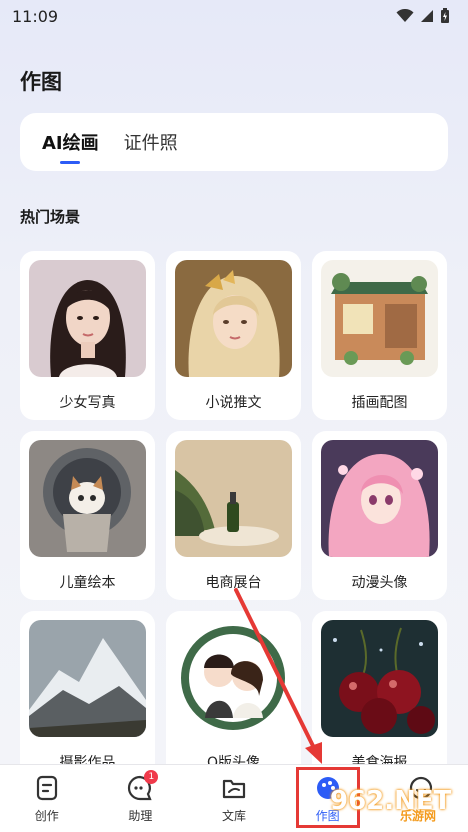 The height and width of the screenshot is (832, 468). Describe the element at coordinates (46, 816) in the screenshot. I see `nav-label: 创作` at that location.